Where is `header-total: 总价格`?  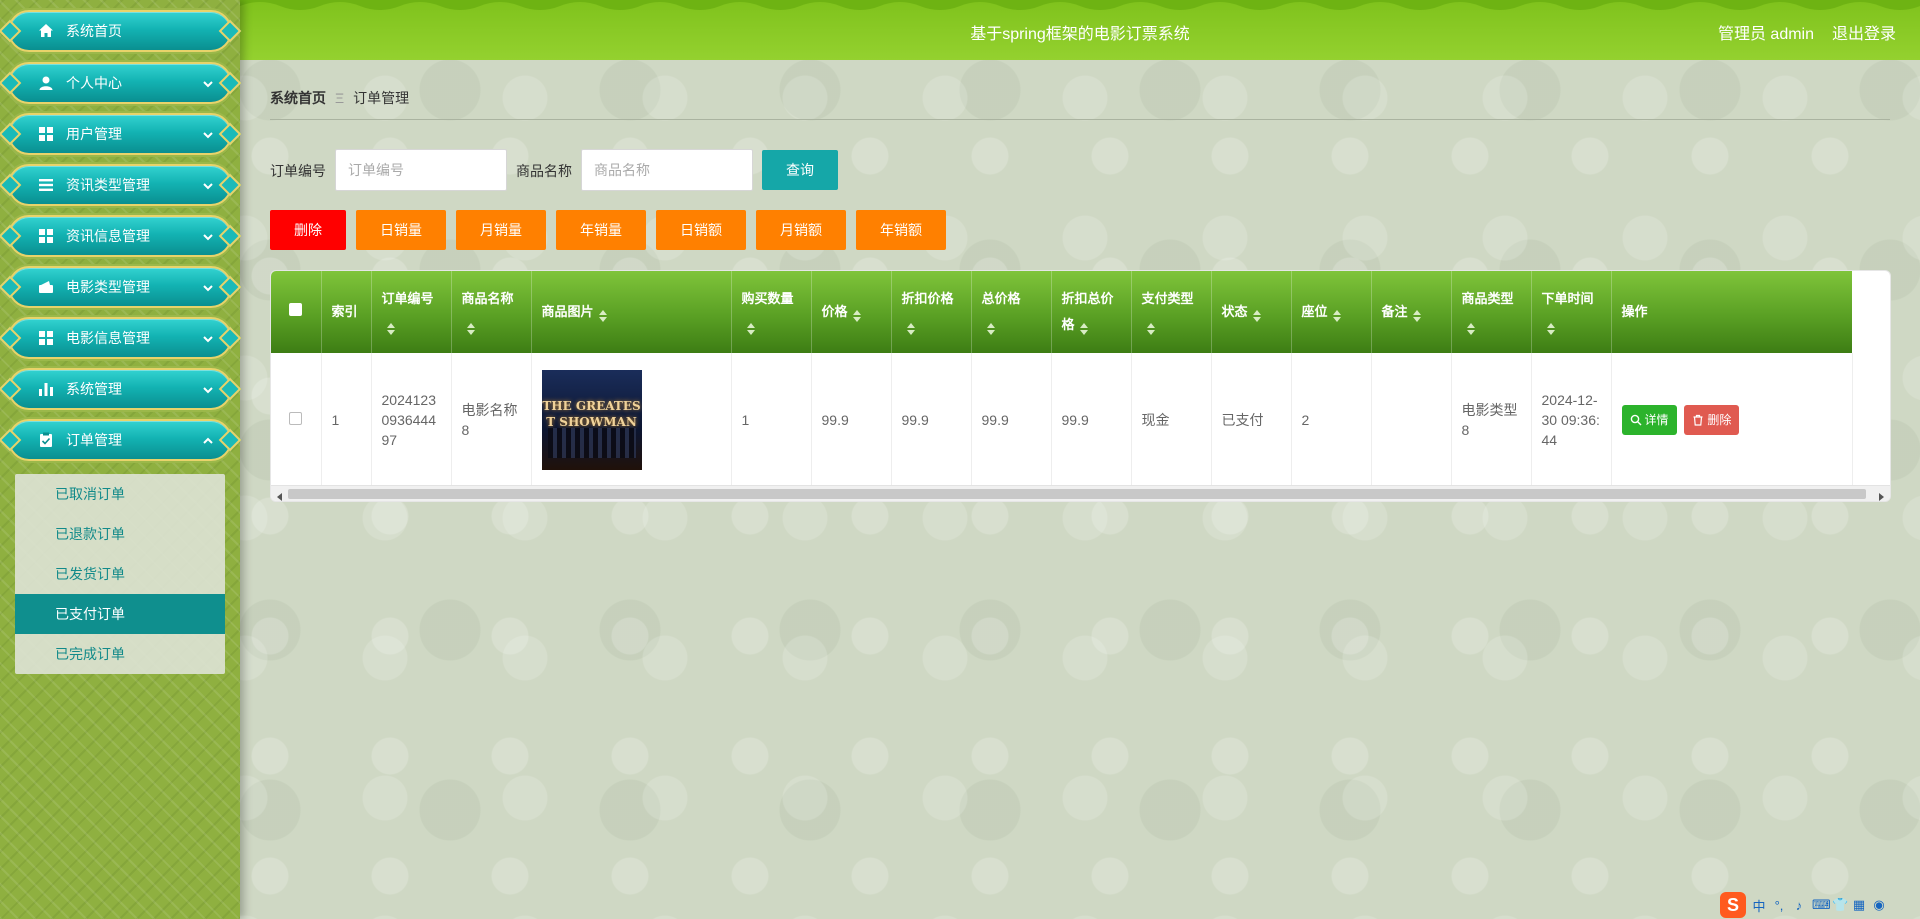
header-total: 总价格 is located at coordinates (1011, 312).